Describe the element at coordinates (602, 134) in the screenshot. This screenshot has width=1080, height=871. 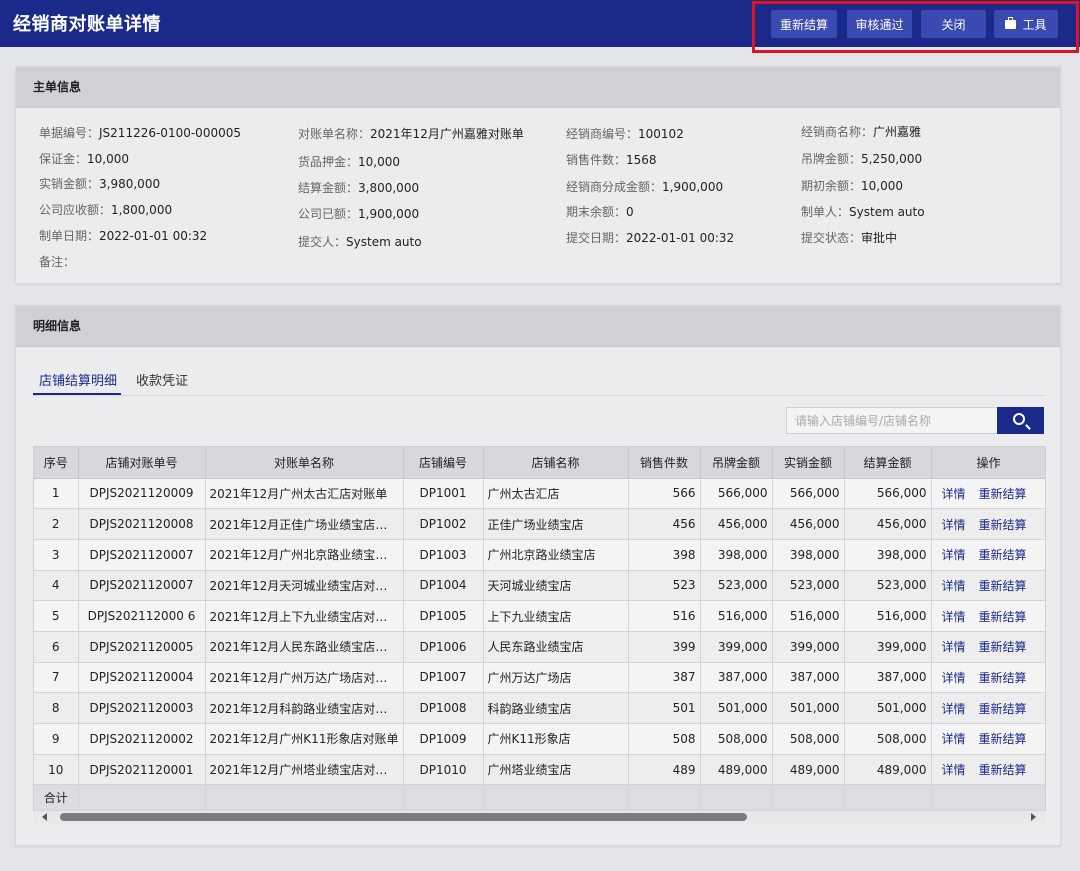
I see `info-field-label: 经销商编号：` at that location.